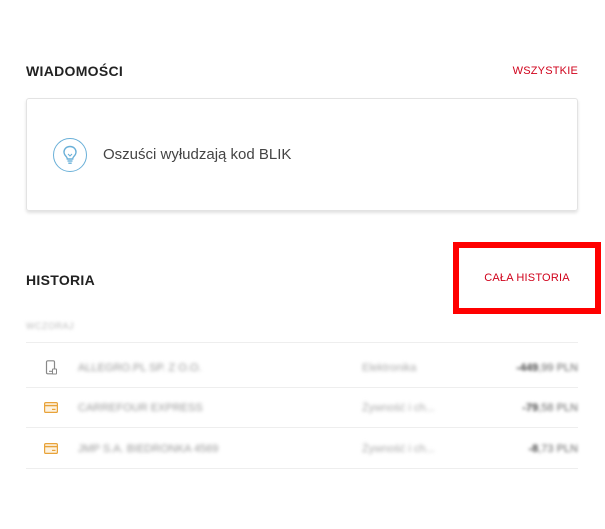 The height and width of the screenshot is (529, 605). Describe the element at coordinates (197, 154) in the screenshot. I see `message-text: Oszuści wyłudzają kod BLIK` at that location.